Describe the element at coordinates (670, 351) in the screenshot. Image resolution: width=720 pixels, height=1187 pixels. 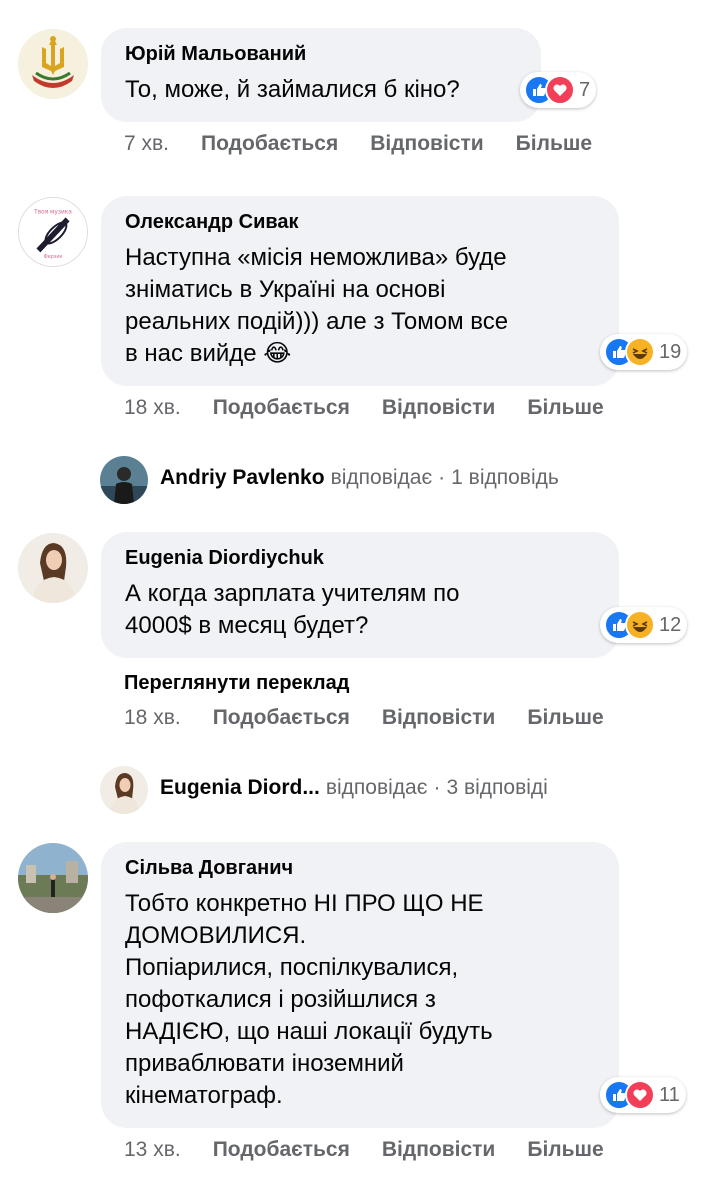
I see `reaction-count: 19` at that location.